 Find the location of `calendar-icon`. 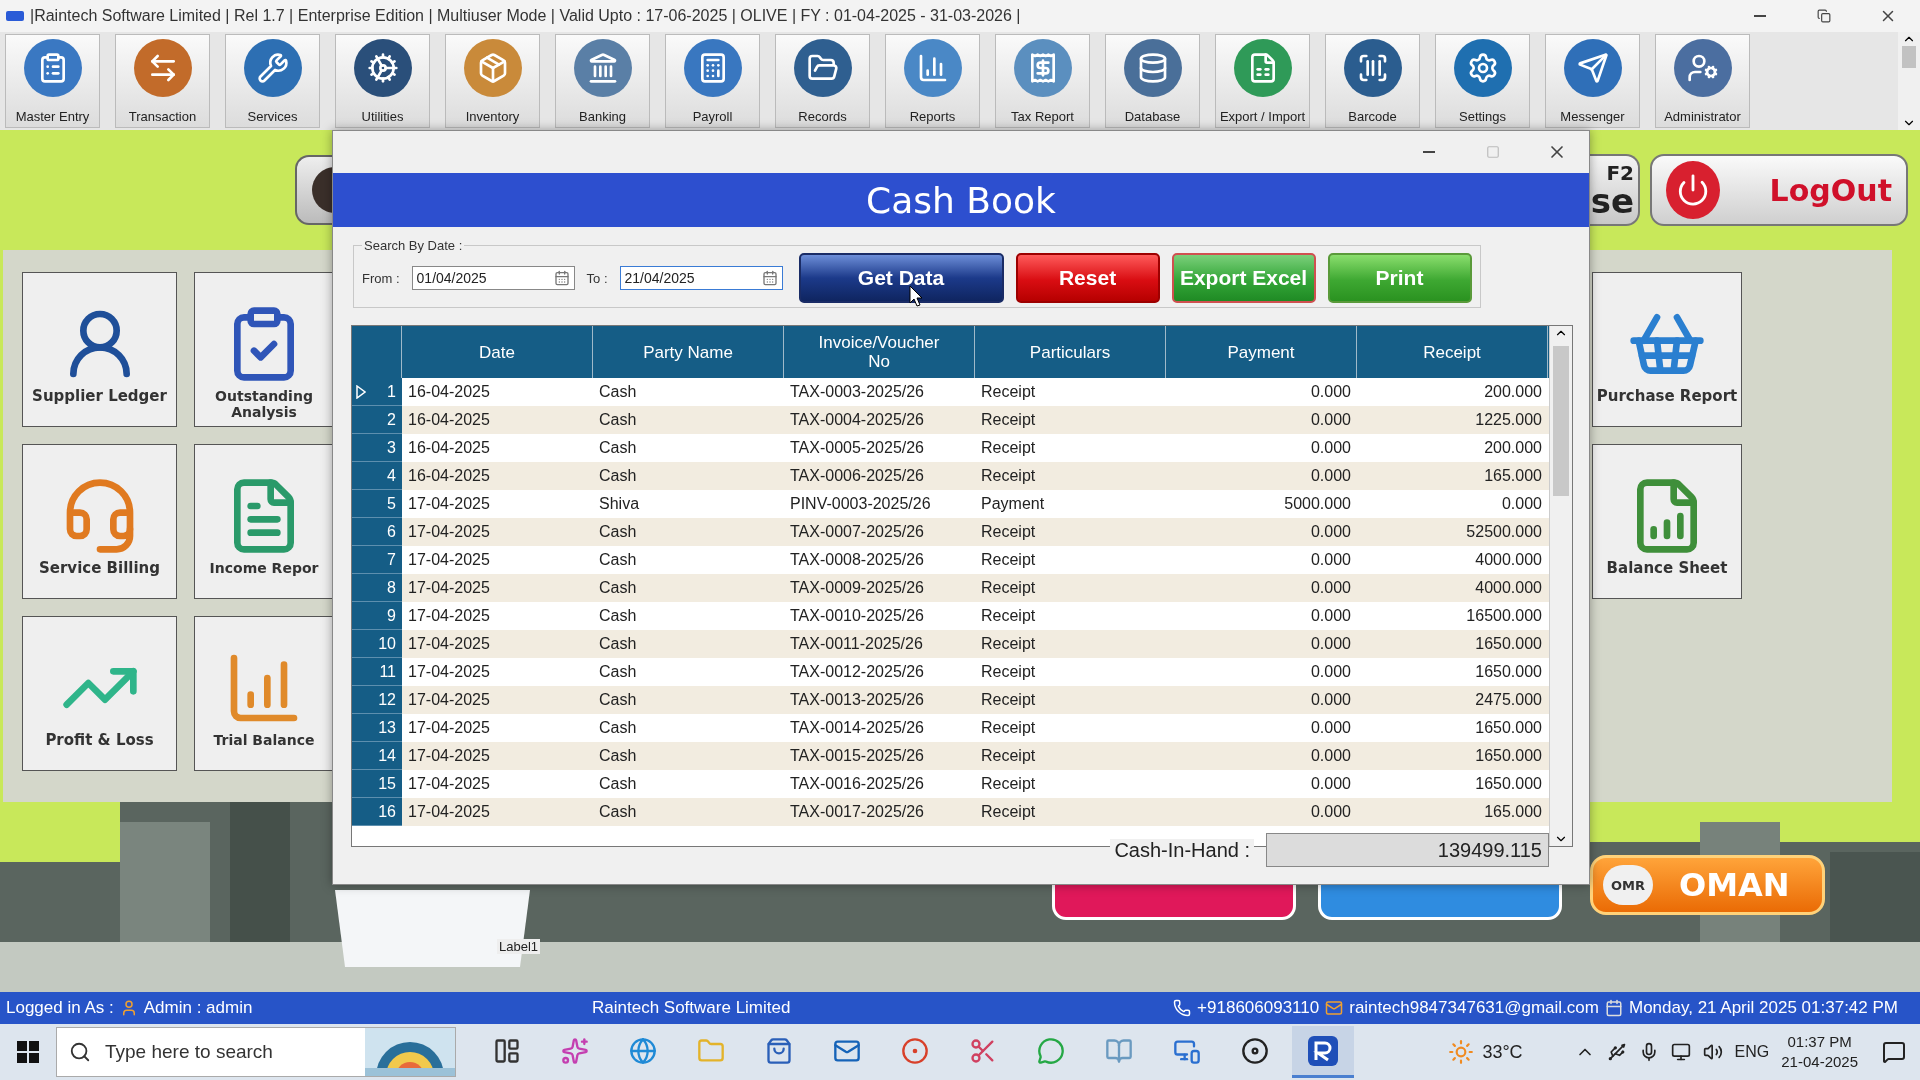

calendar-icon is located at coordinates (1613, 1008).